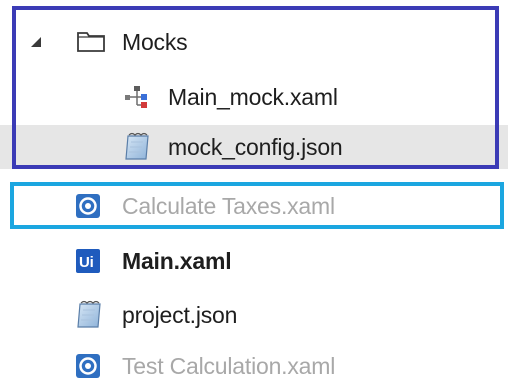  I want to click on tree-item-test-calculation: Test Calculation.xaml, so click(254, 366).